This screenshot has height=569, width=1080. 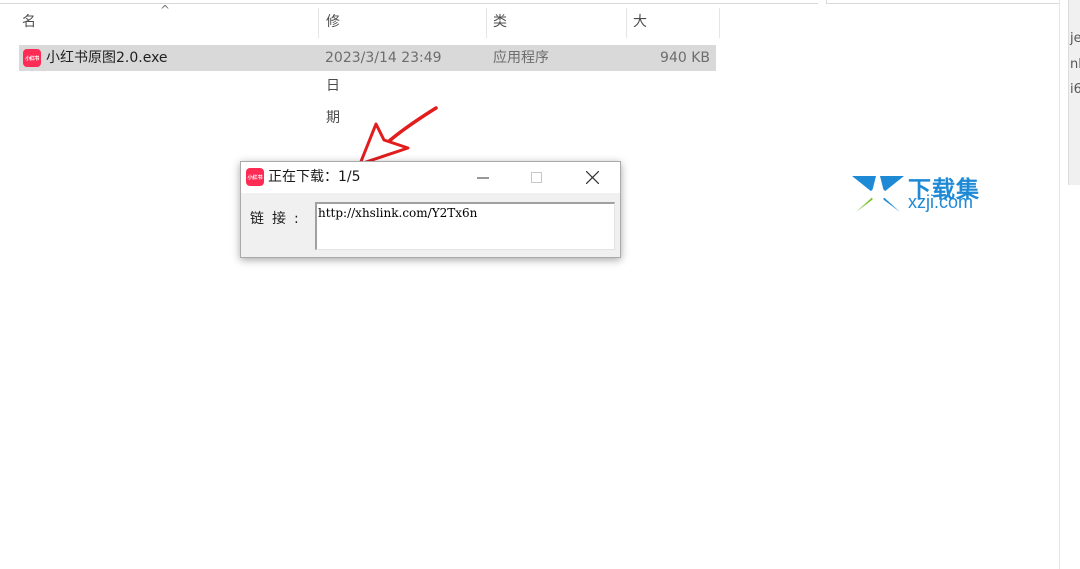 What do you see at coordinates (107, 58) in the screenshot?
I see `file-name: 小红书原图2.0.exe` at bounding box center [107, 58].